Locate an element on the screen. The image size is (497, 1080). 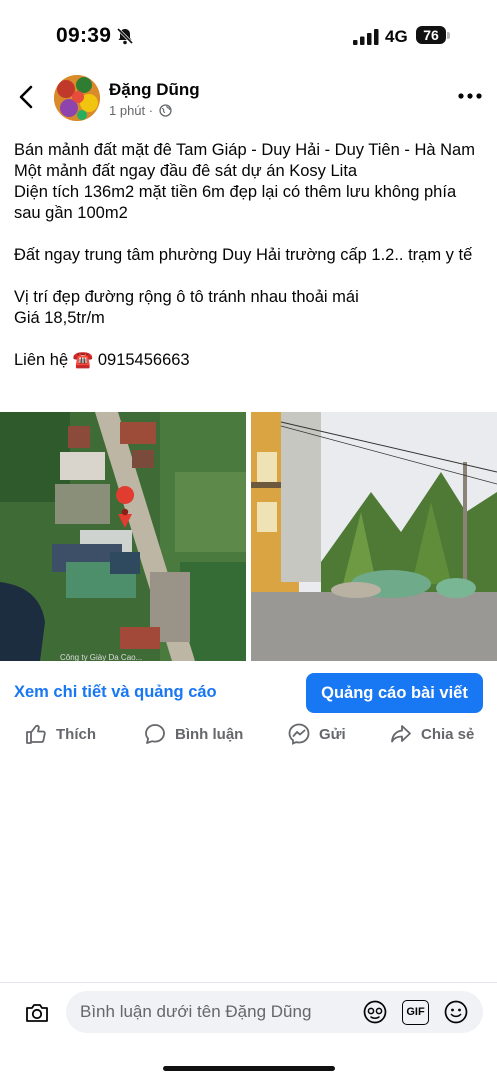
comment-label: Bình luận is located at coordinates (209, 734).